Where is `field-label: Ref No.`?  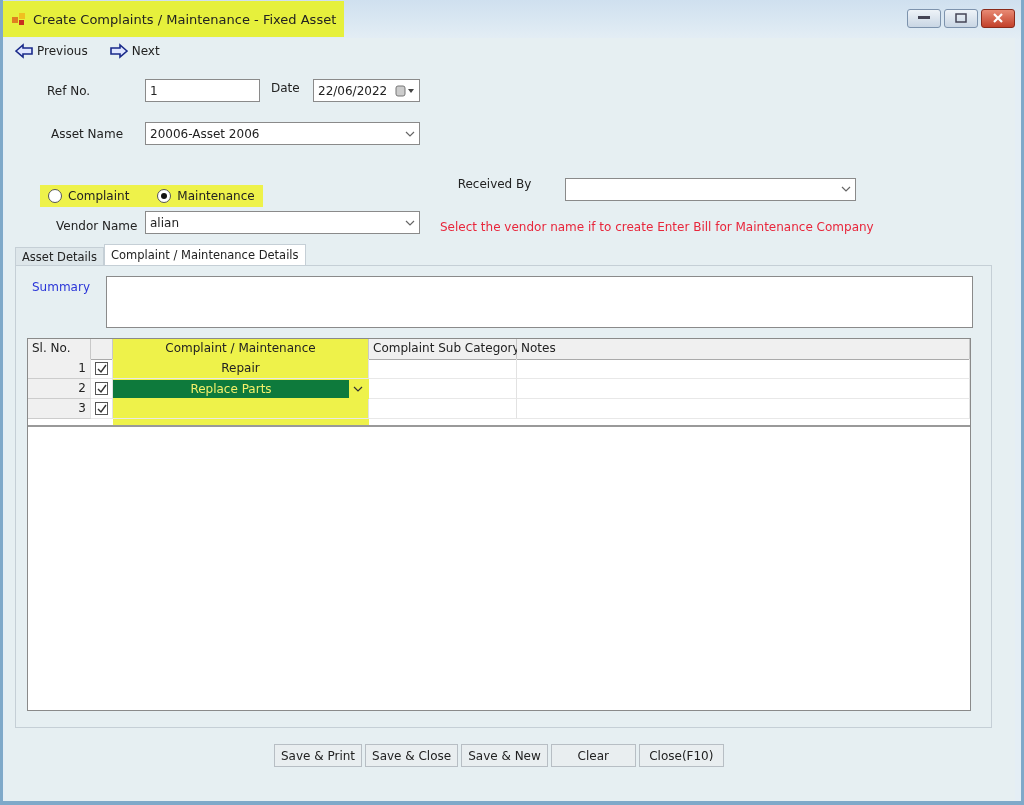
field-label: Ref No. is located at coordinates (69, 90).